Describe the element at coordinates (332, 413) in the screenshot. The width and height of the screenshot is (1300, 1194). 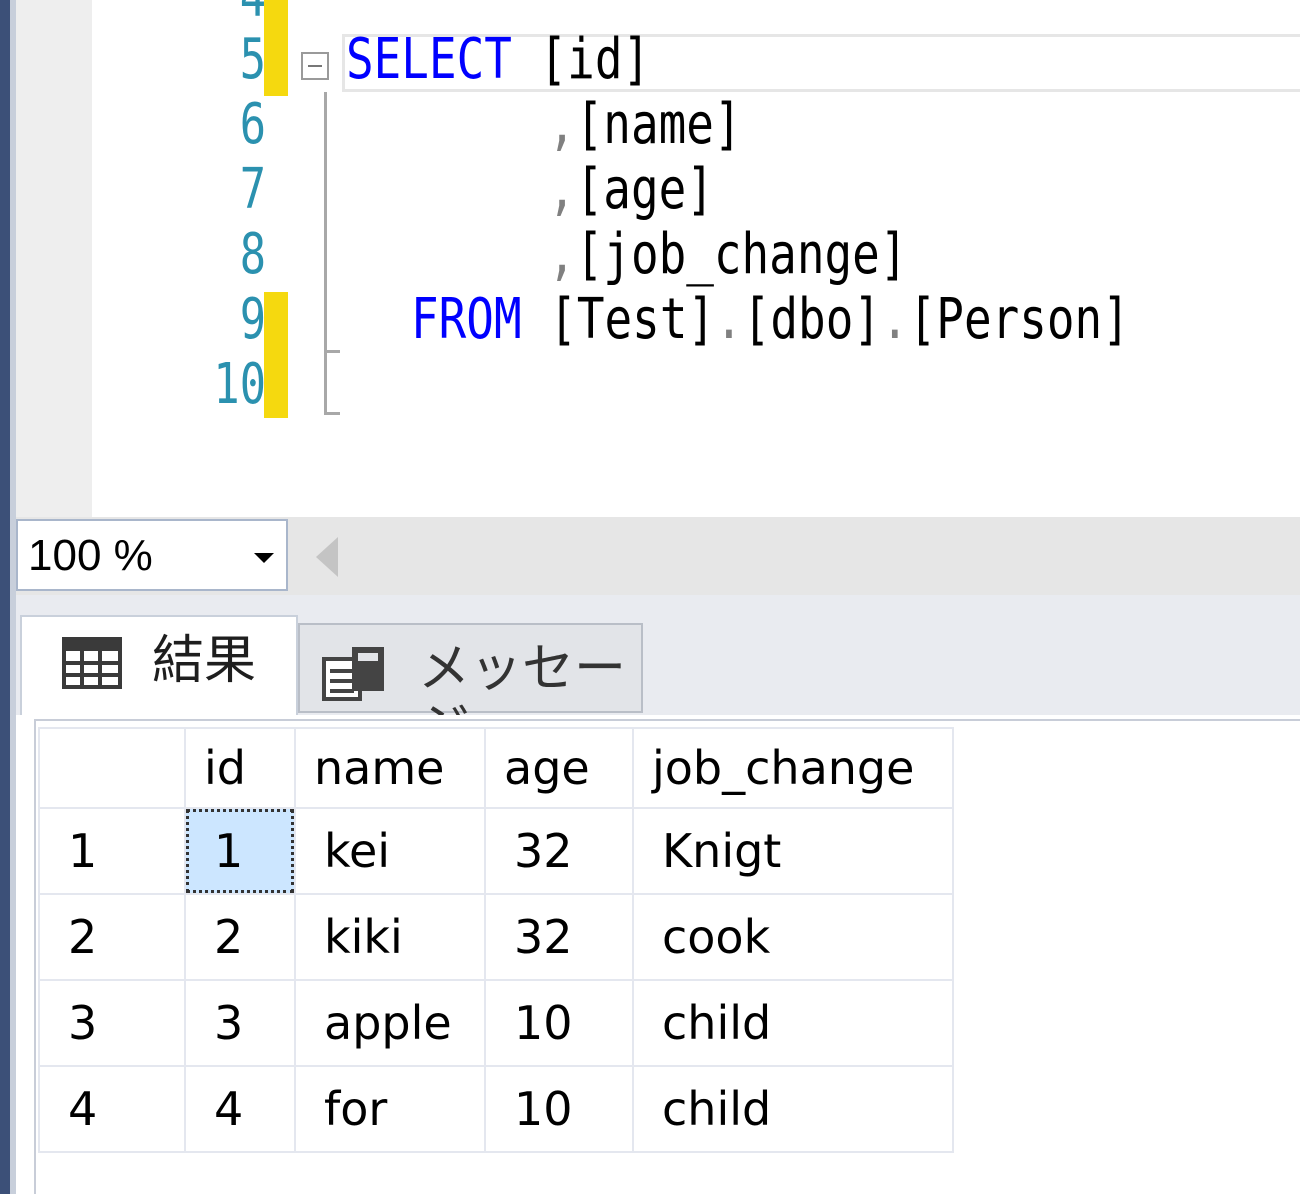
I see `fold-guide-end` at that location.